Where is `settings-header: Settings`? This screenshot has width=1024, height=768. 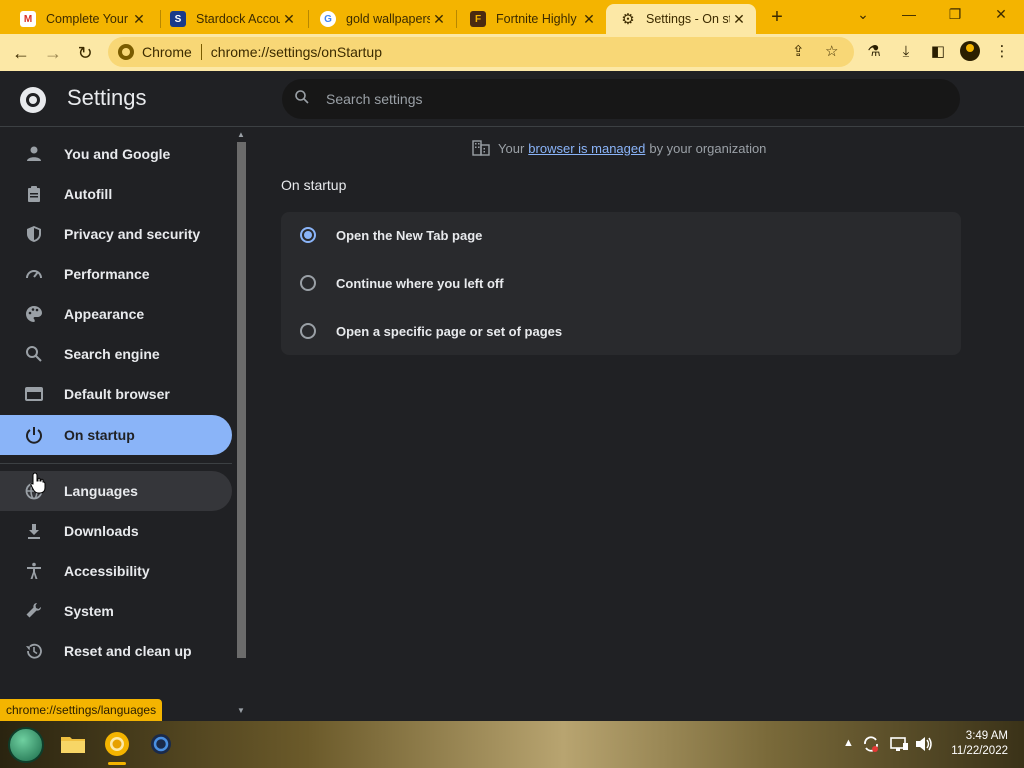
settings-header: Settings is located at coordinates (512, 99).